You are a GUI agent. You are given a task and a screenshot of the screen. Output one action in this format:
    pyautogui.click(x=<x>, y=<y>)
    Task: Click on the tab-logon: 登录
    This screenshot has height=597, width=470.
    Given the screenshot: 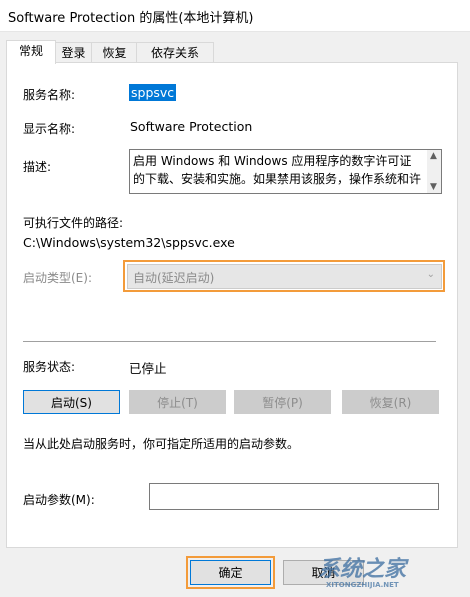 What is the action you would take?
    pyautogui.click(x=73, y=52)
    